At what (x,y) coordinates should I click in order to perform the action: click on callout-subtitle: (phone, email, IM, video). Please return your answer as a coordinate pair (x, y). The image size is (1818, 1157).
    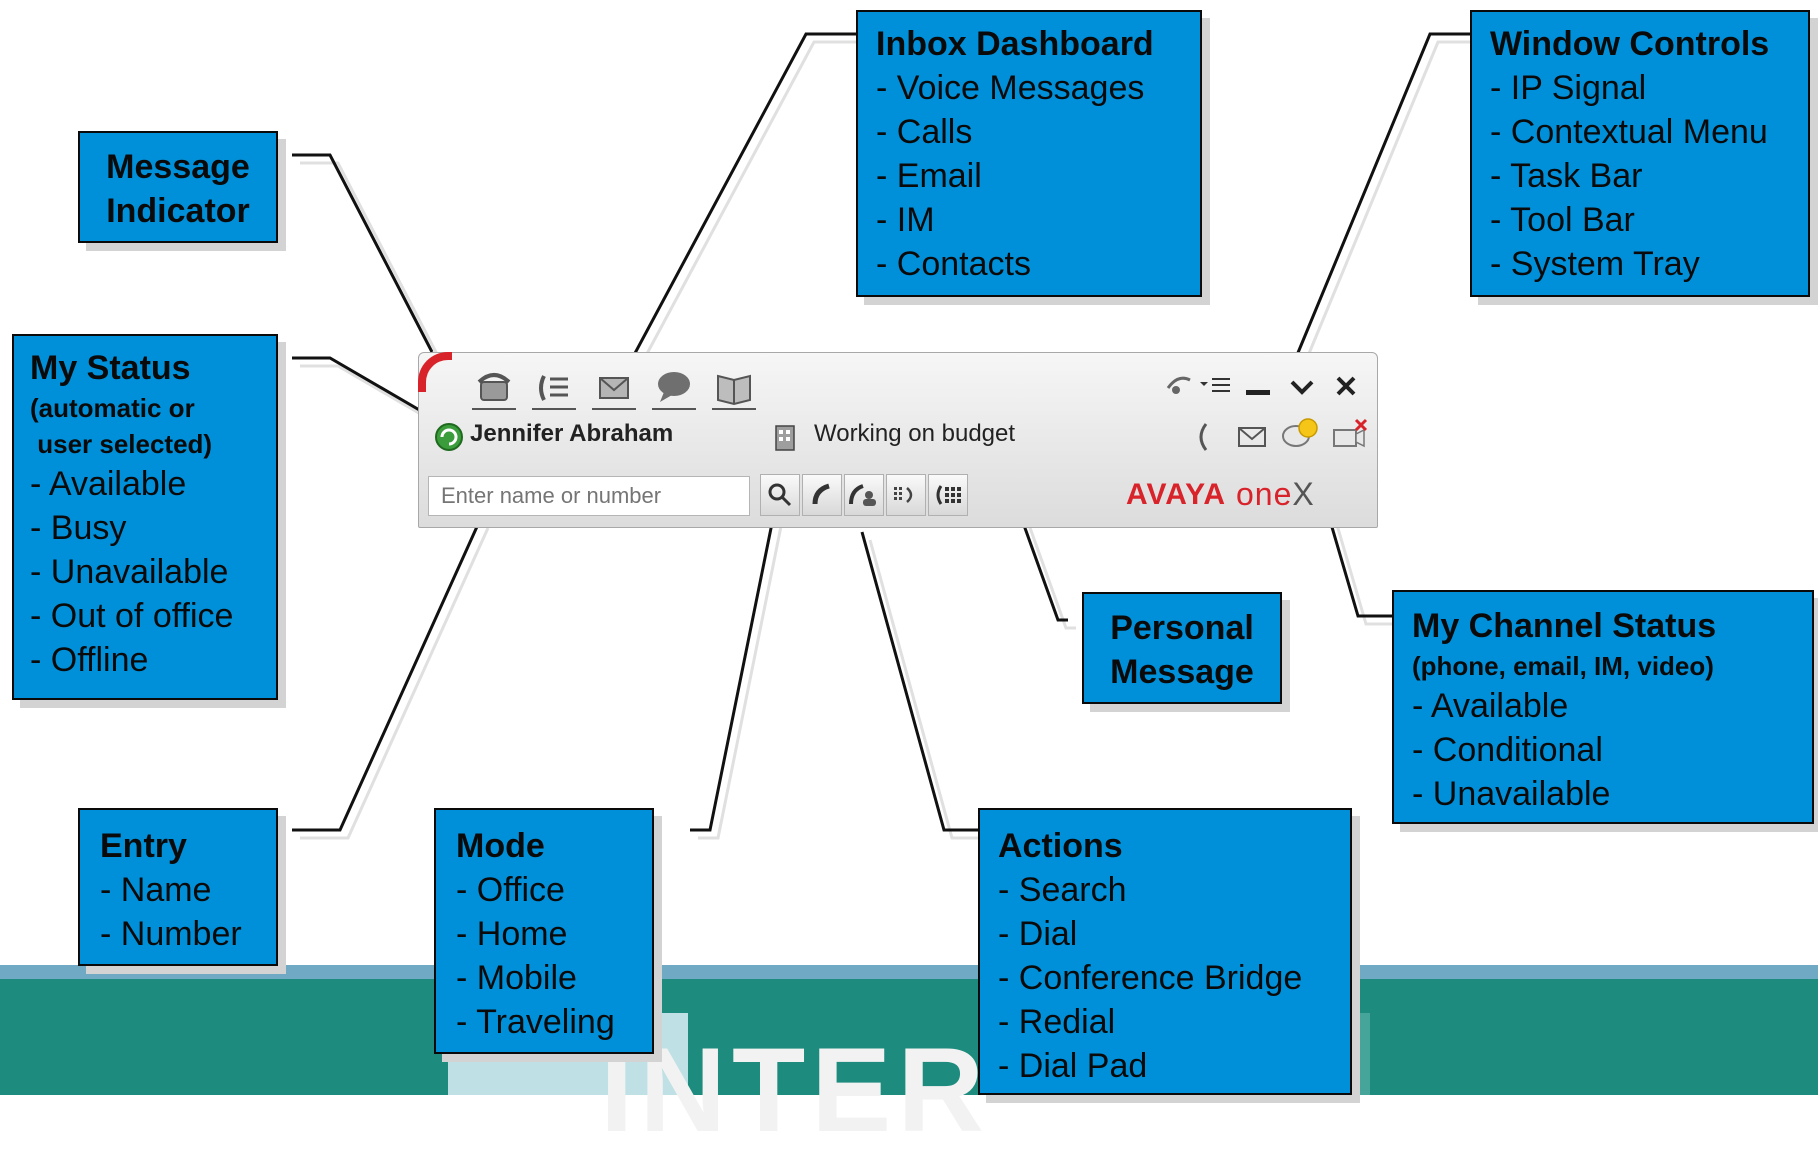
    Looking at the image, I should click on (1563, 666).